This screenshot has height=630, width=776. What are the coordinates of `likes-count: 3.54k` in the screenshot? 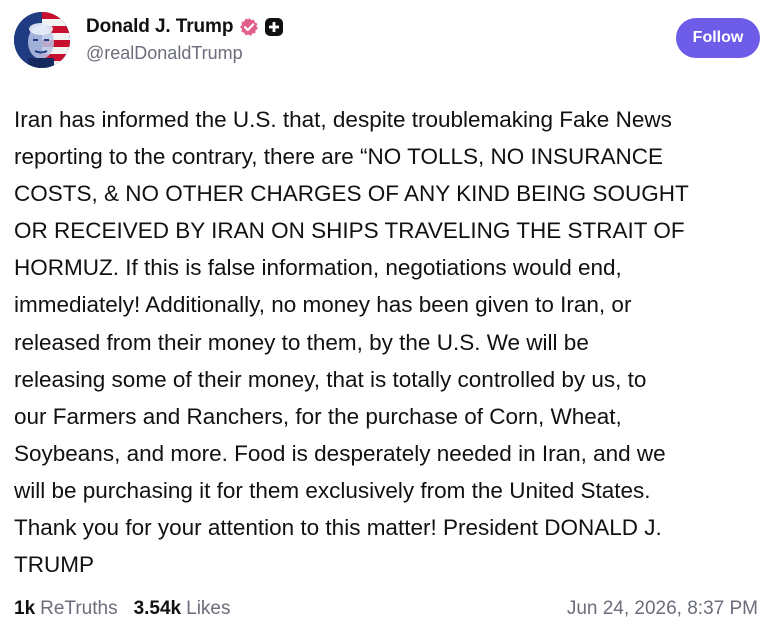 It's located at (157, 608).